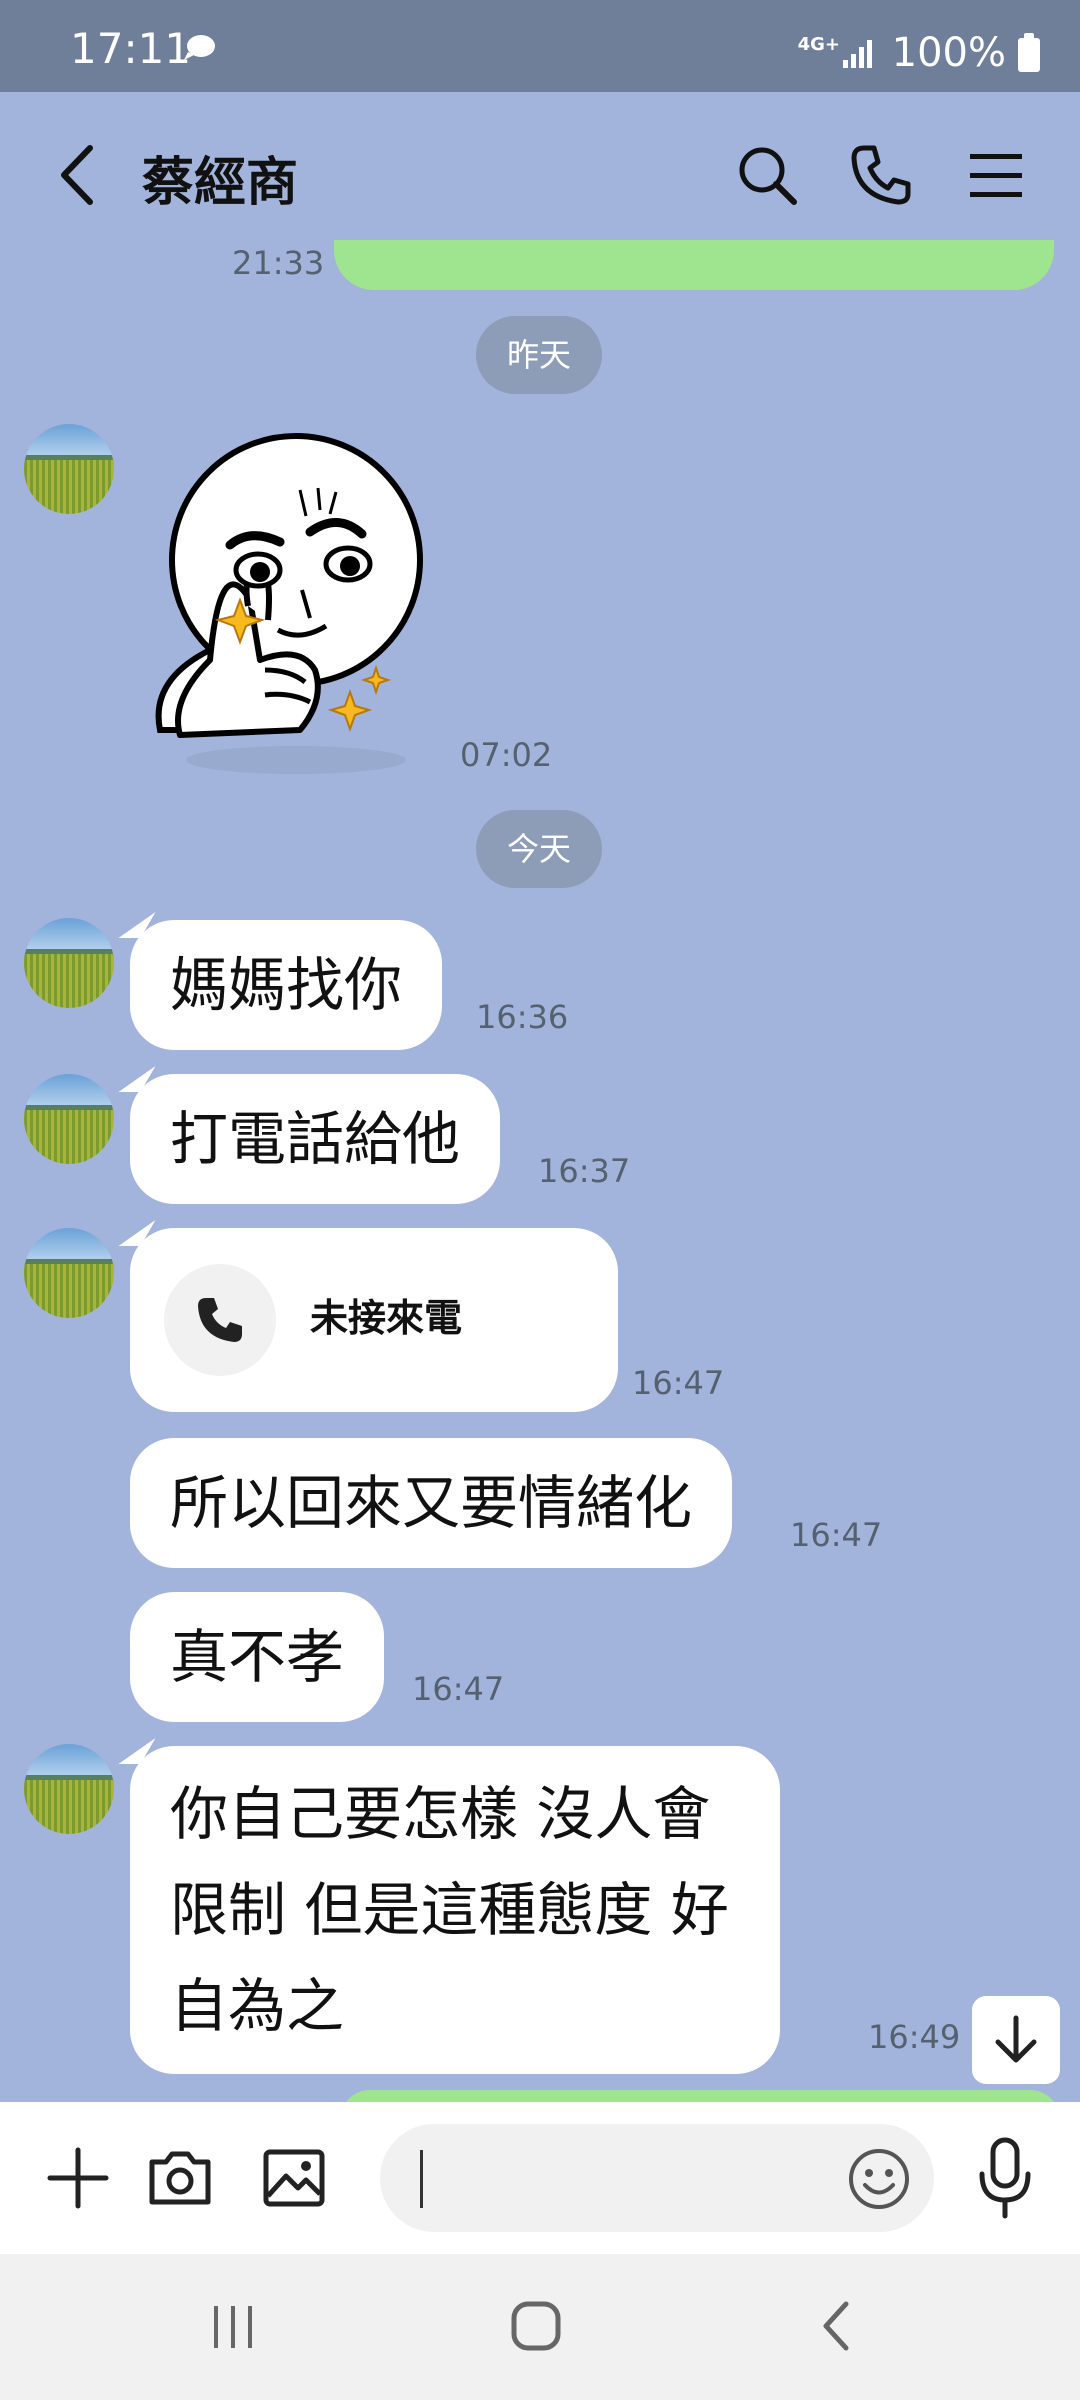 The width and height of the screenshot is (1080, 2400). I want to click on message-text: 真不孝, so click(257, 1657).